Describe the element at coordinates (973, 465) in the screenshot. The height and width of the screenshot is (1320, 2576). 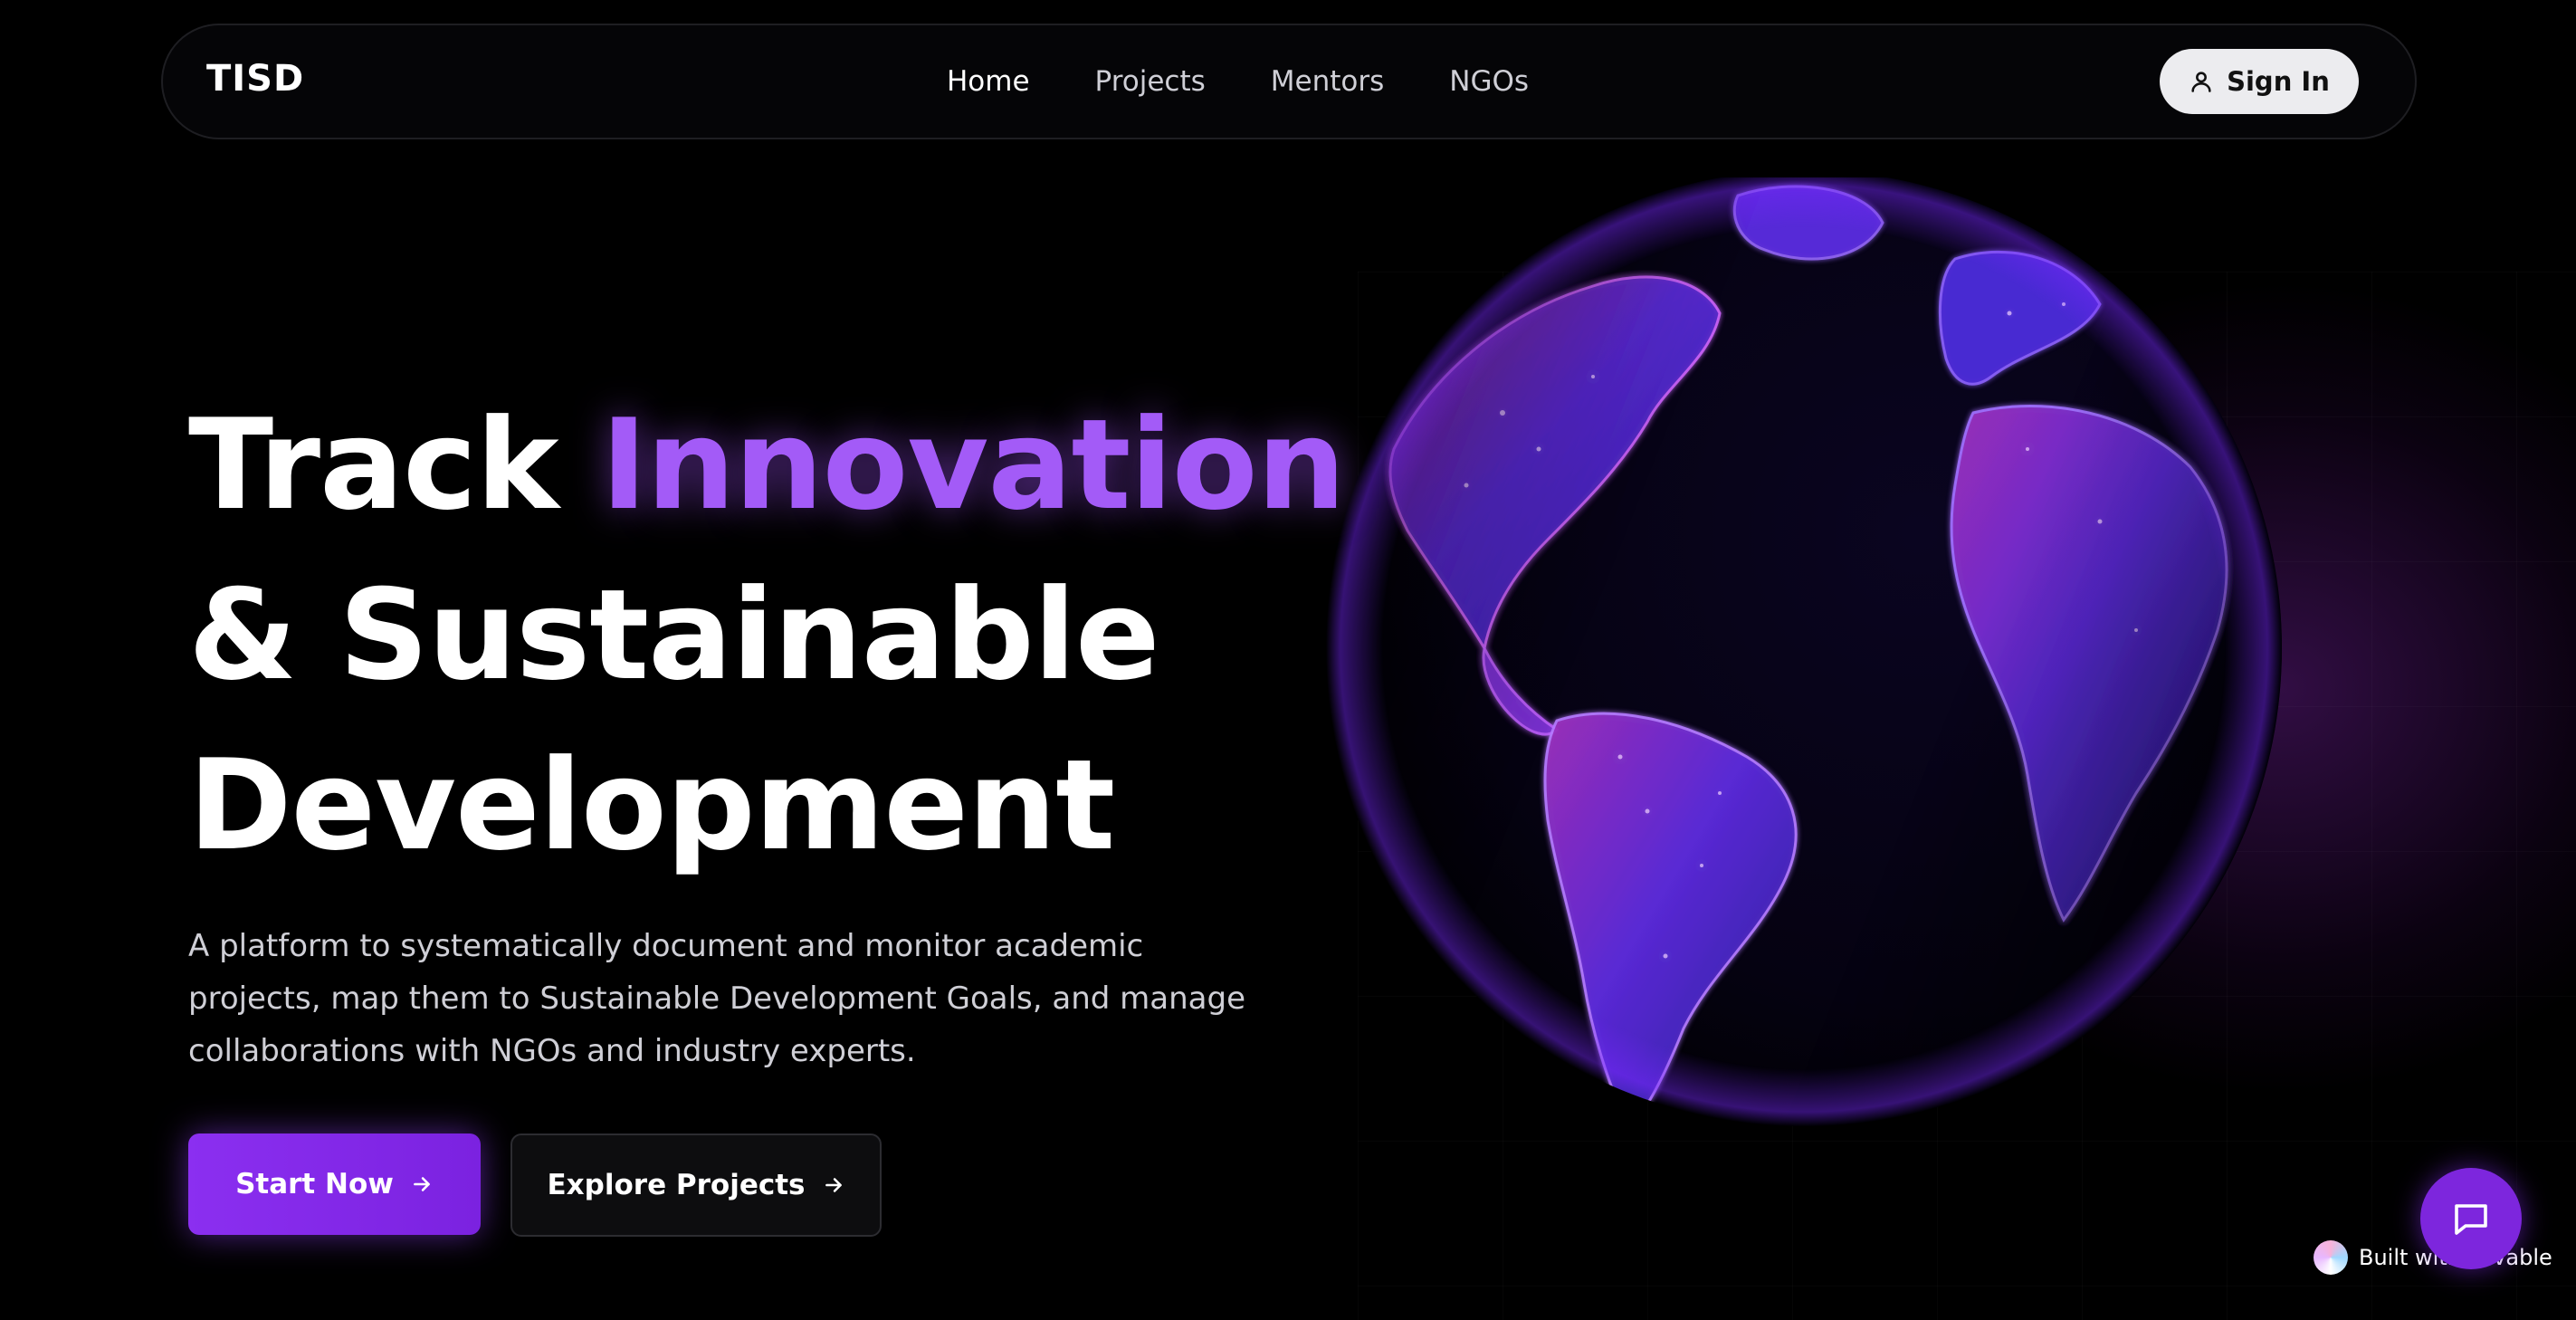
I see `hero-title-accent: Innovation` at that location.